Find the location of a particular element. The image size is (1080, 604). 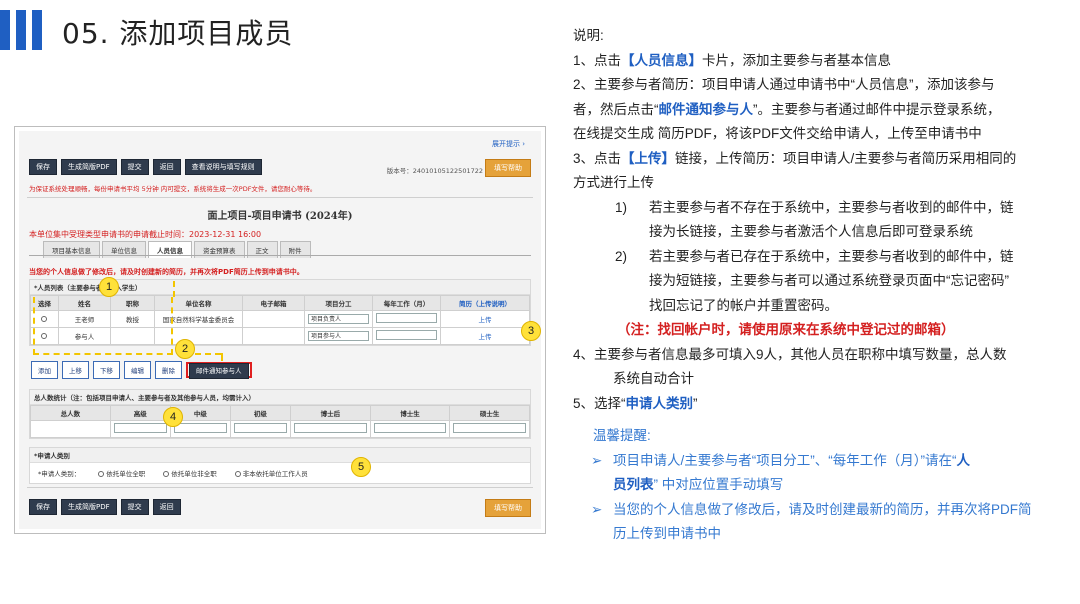

person-actions: 添加 上移 下移 编辑 删除 邮件通知参与人 is located at coordinates (141, 370).